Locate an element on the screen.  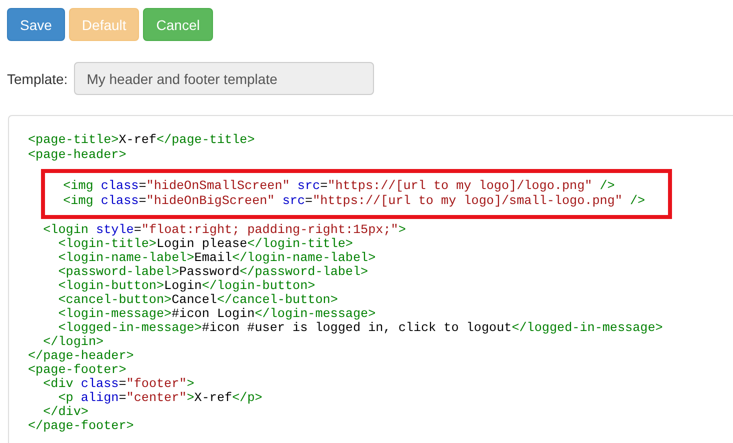
code-line: <login-title>Login please</login-title> is located at coordinates (205, 244).